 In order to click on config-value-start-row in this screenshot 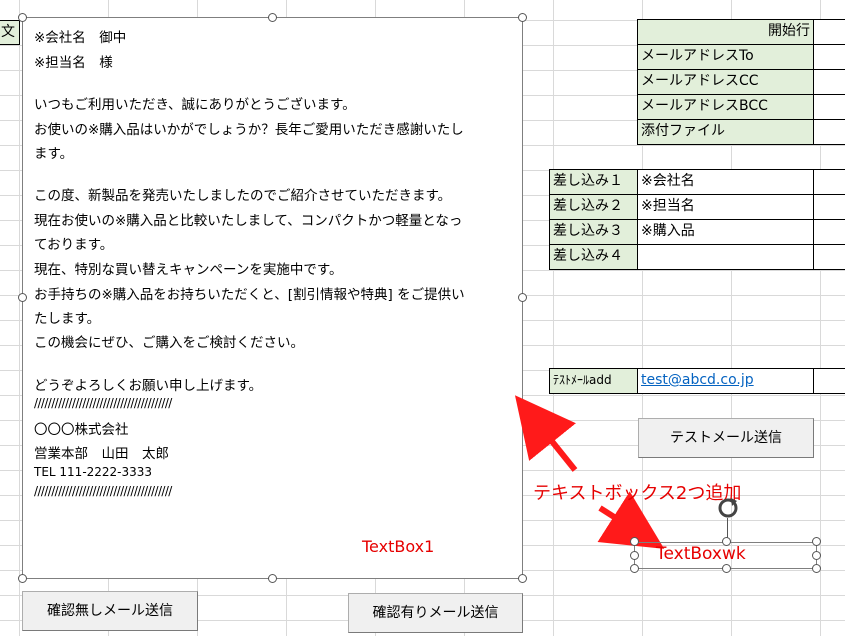, I will do `click(829, 32)`.